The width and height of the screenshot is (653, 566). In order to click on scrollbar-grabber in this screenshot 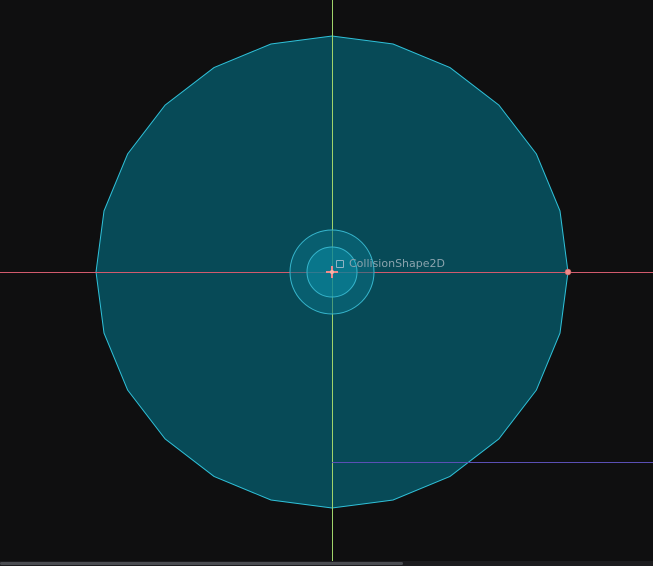, I will do `click(201, 563)`.